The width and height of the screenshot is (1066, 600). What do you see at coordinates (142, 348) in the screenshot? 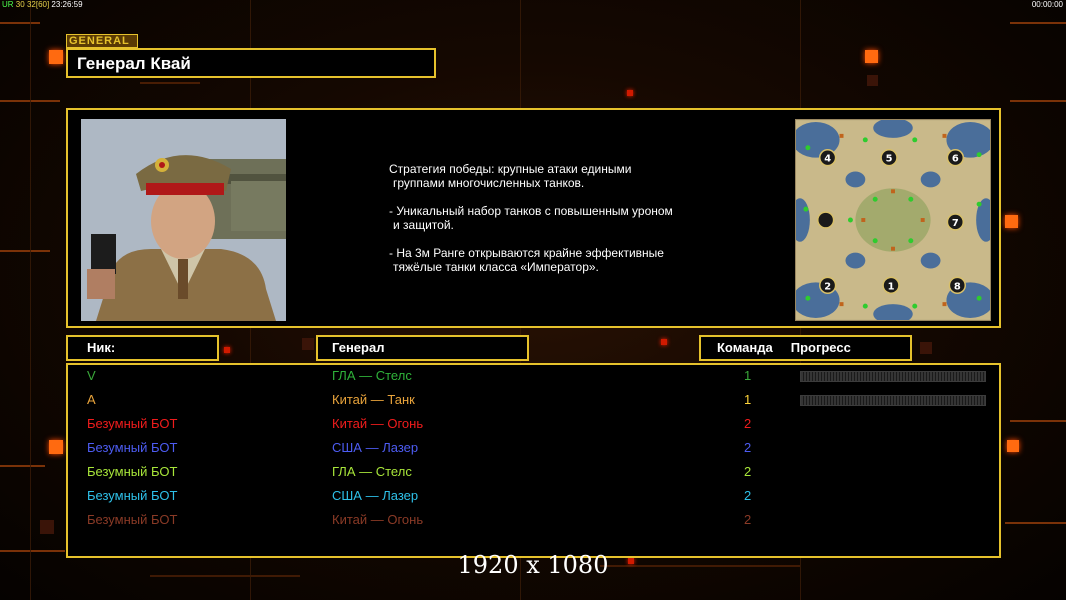
I see `column-header-nick: Ник:` at bounding box center [142, 348].